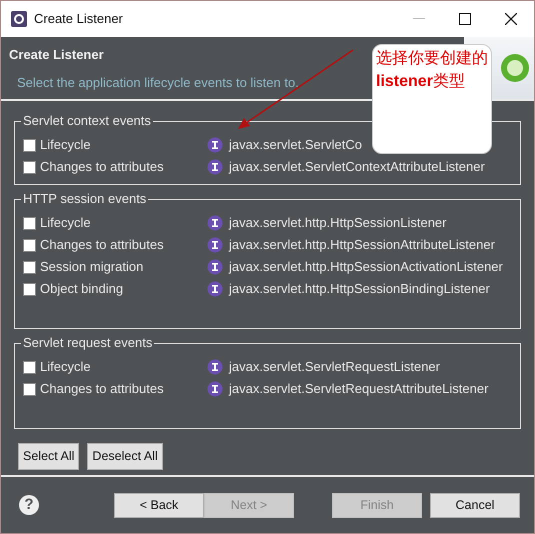  Describe the element at coordinates (92, 267) in the screenshot. I see `checkbox-label: Session migration` at that location.